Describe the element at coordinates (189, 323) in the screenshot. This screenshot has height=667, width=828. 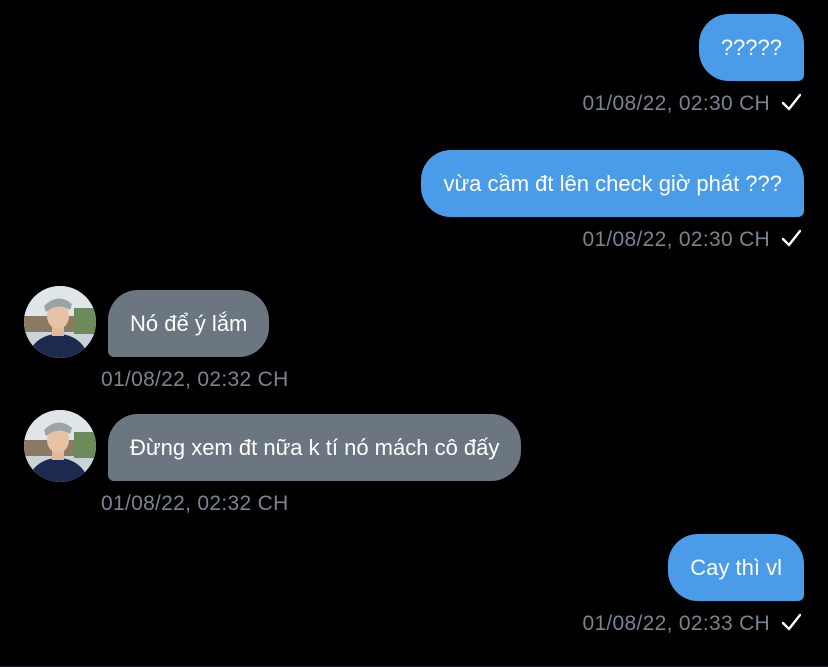
I see `incoming-message-bubble: Nó để ý lắm` at that location.